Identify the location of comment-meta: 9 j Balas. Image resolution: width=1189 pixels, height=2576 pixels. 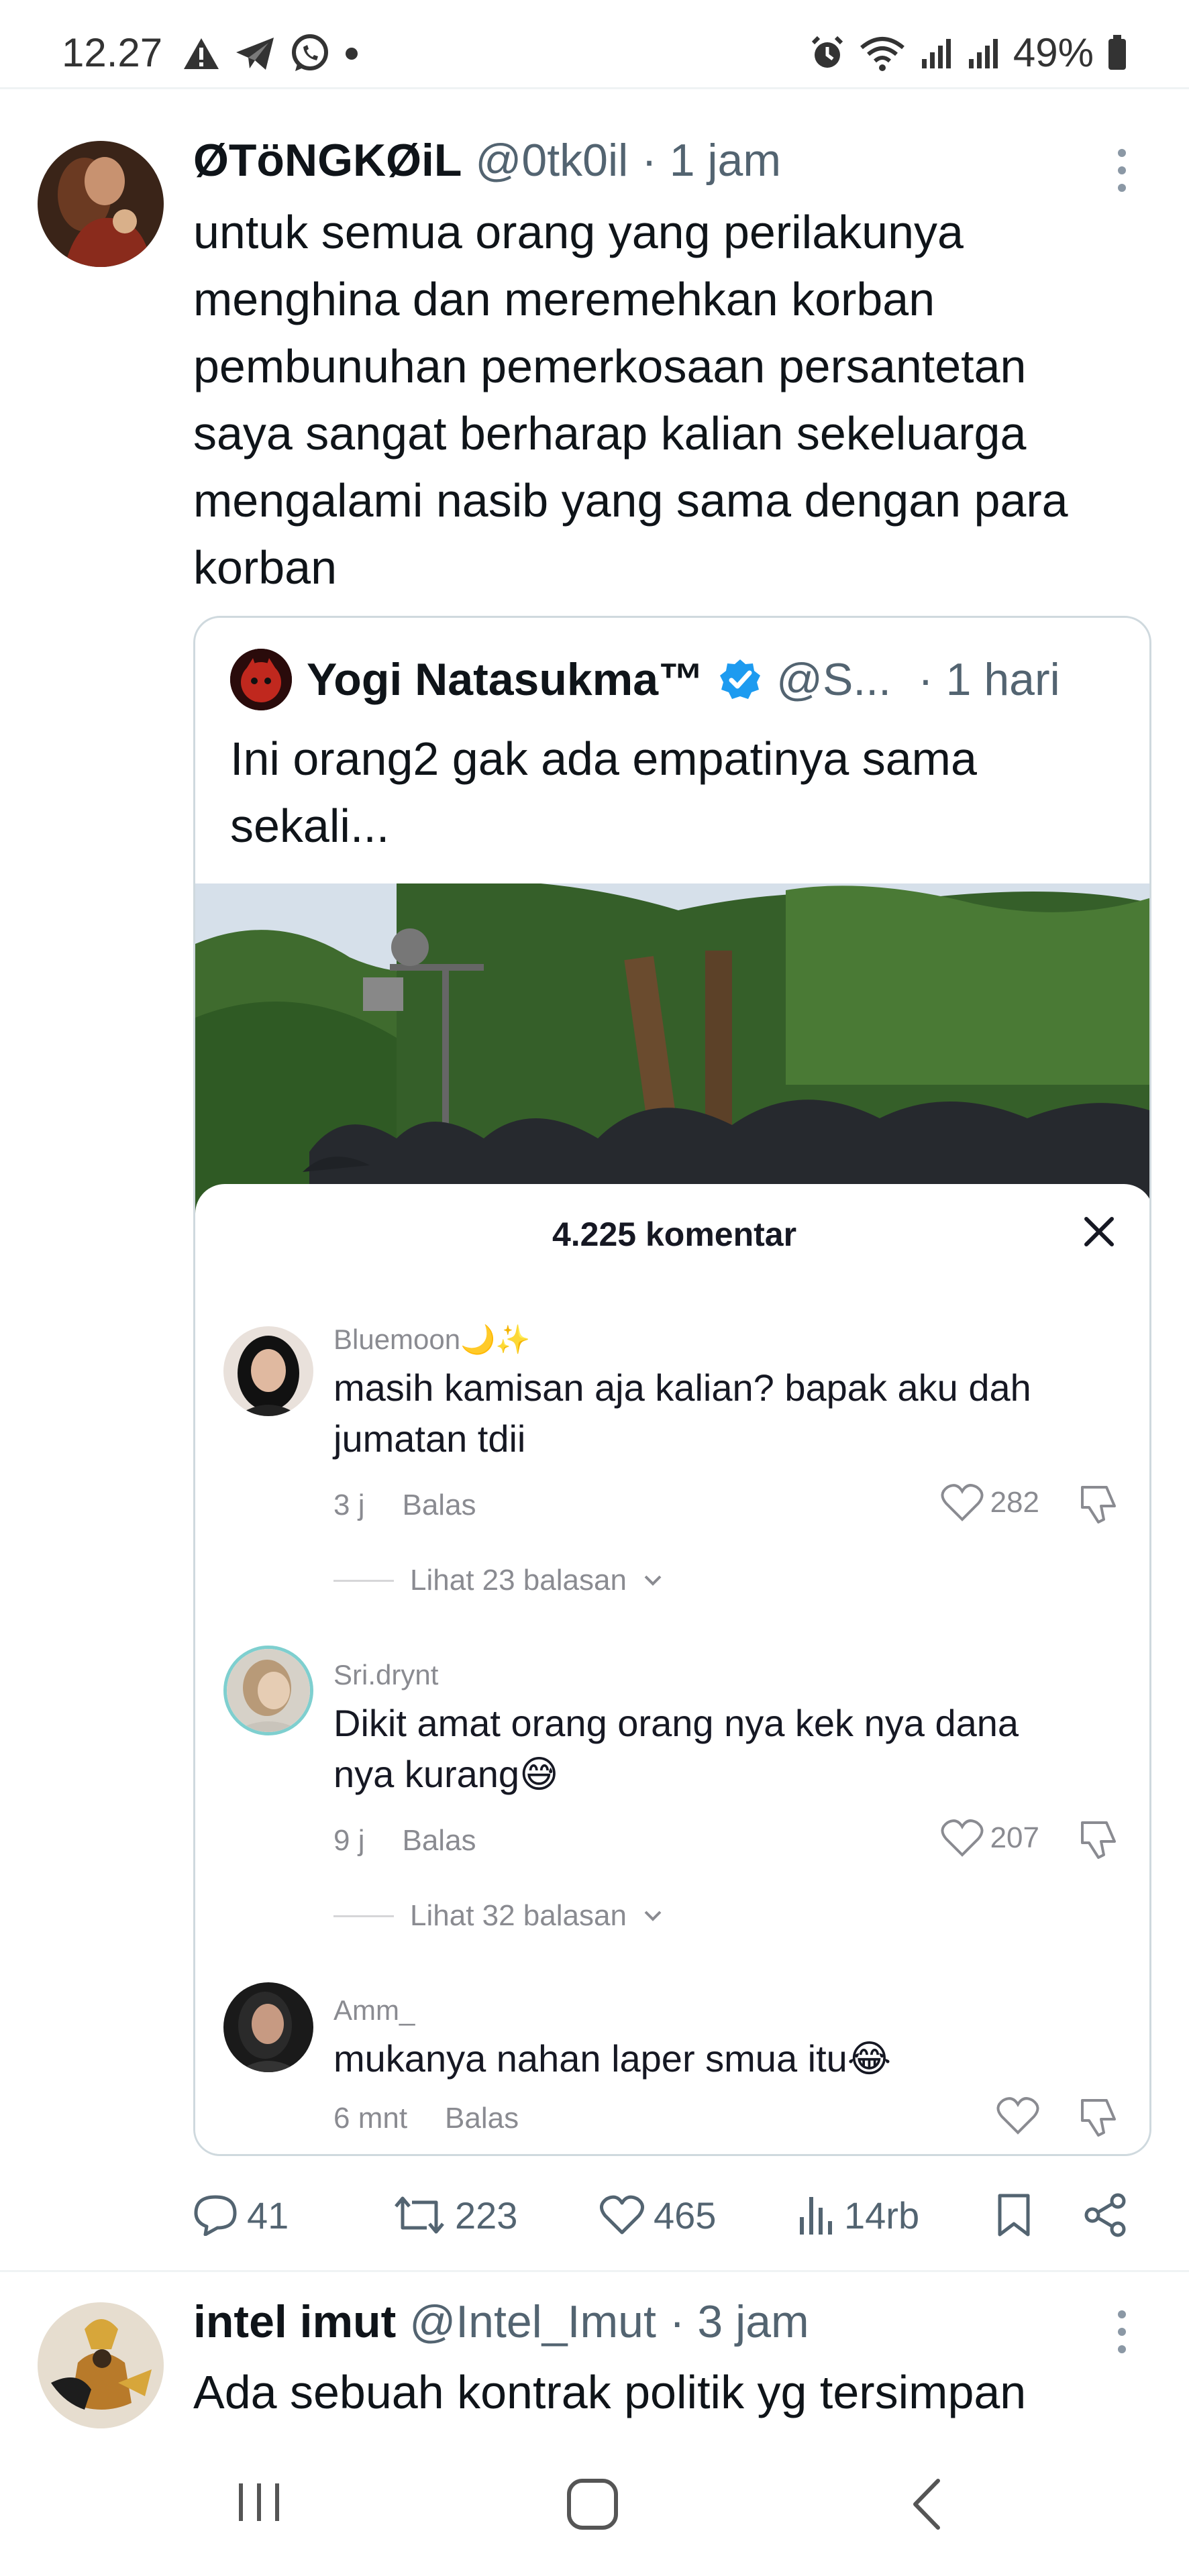
(404, 1841).